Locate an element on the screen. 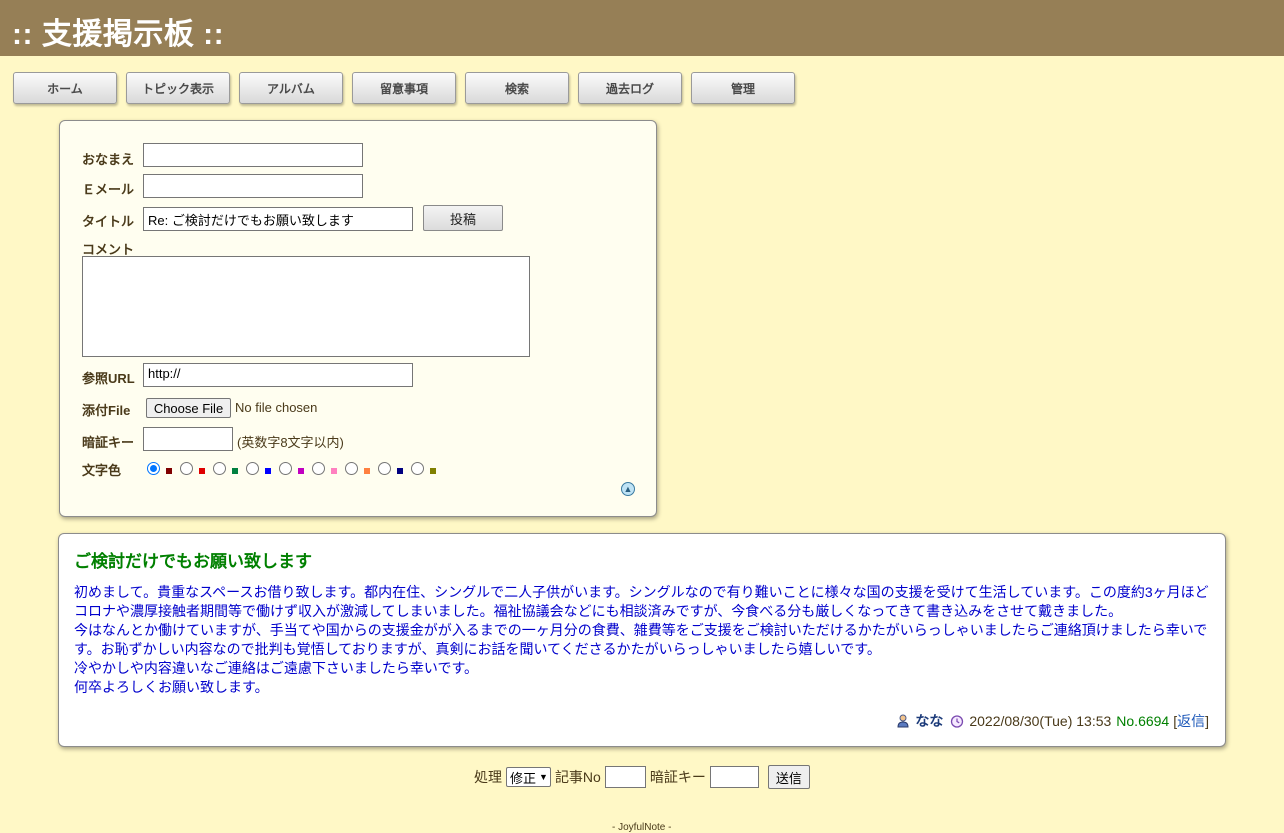  article-no-input is located at coordinates (625, 777).